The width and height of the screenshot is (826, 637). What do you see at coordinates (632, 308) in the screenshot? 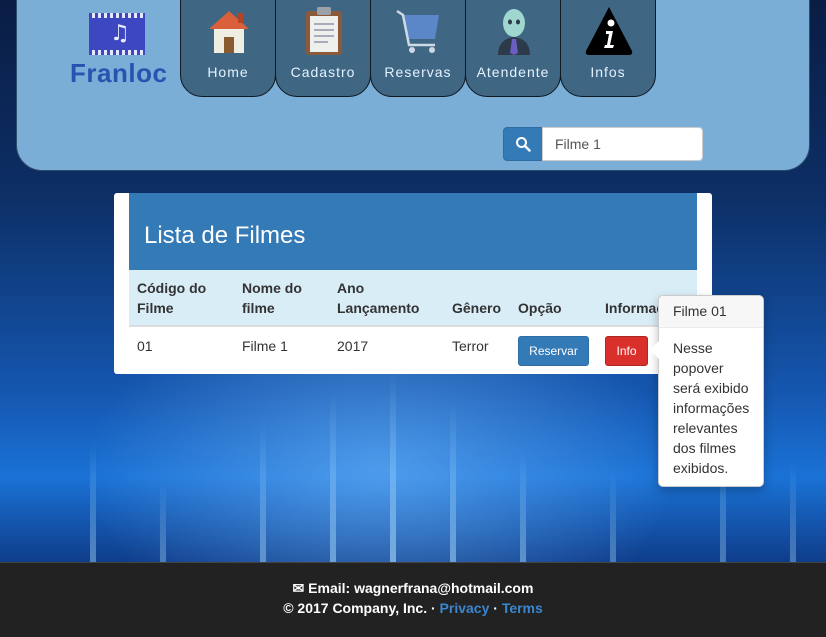
I see `col-informacoes: Informações` at bounding box center [632, 308].